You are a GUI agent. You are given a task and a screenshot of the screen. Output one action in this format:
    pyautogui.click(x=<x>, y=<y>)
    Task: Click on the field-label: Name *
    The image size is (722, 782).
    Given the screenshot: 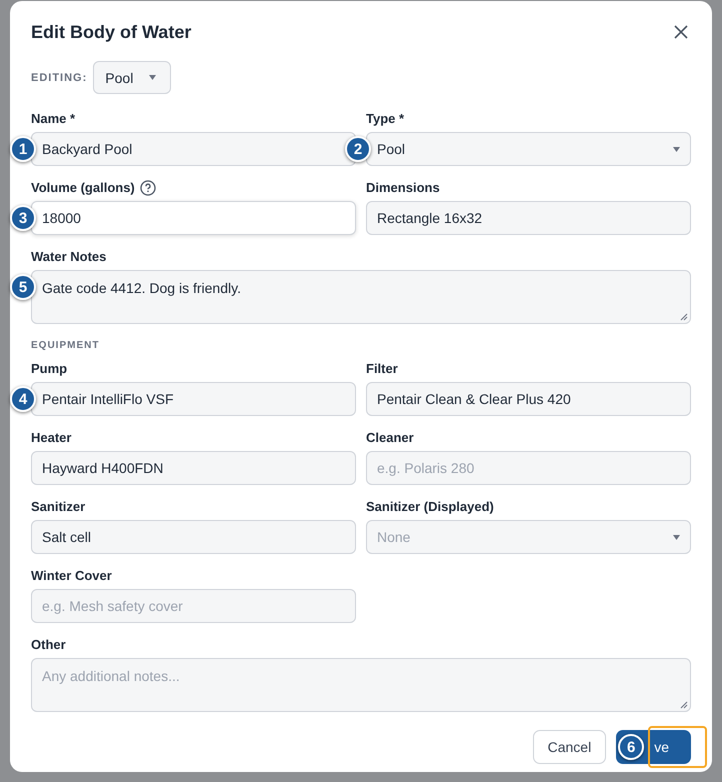 What is the action you would take?
    pyautogui.click(x=53, y=118)
    